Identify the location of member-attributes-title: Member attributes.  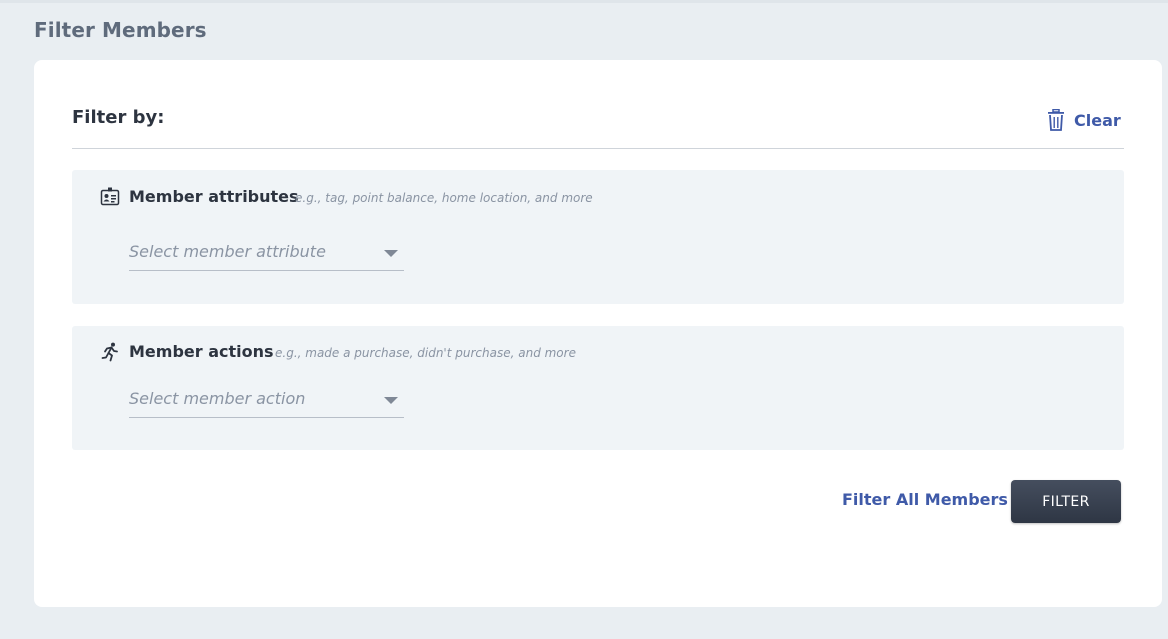
(214, 196).